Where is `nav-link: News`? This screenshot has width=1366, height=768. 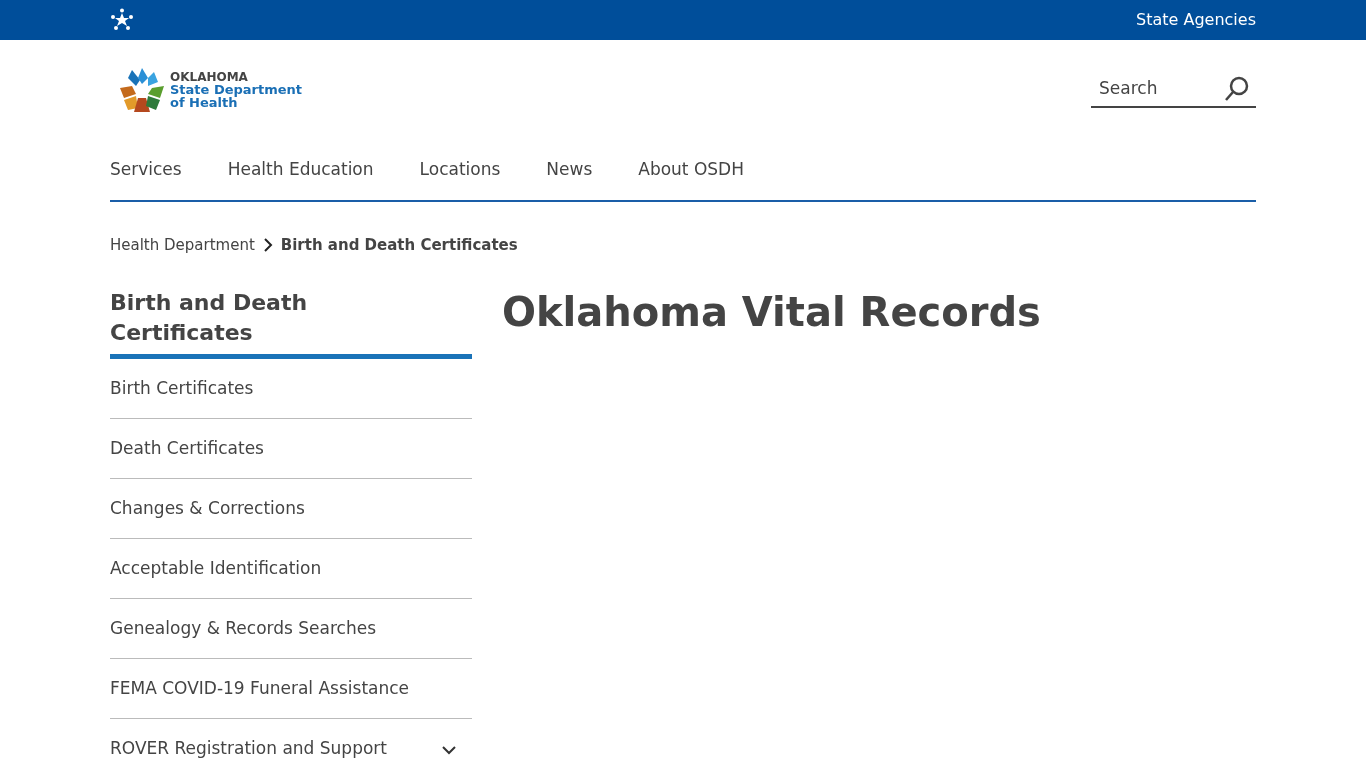
nav-link: News is located at coordinates (569, 170).